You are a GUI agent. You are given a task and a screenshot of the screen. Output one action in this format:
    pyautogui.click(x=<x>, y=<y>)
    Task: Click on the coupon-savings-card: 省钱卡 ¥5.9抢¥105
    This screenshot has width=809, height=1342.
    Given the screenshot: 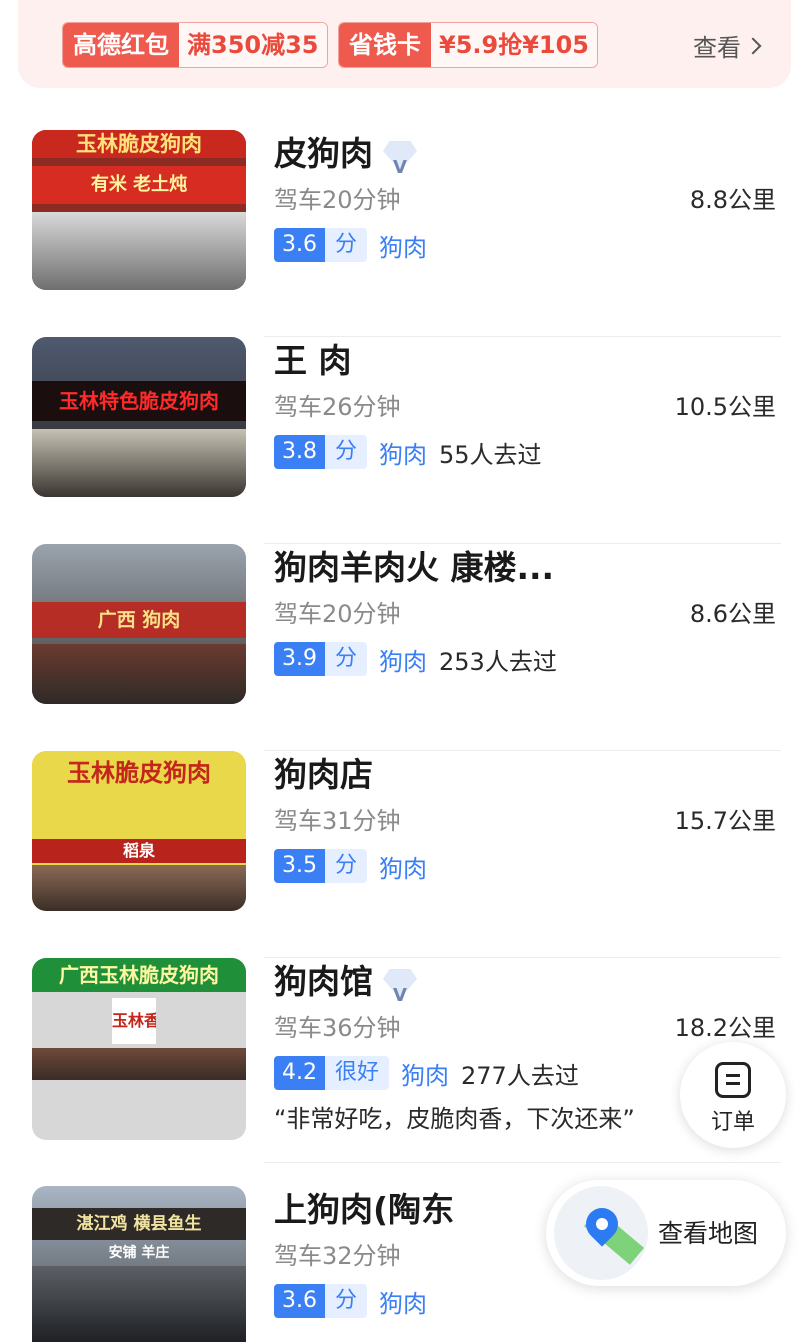 What is the action you would take?
    pyautogui.click(x=468, y=45)
    